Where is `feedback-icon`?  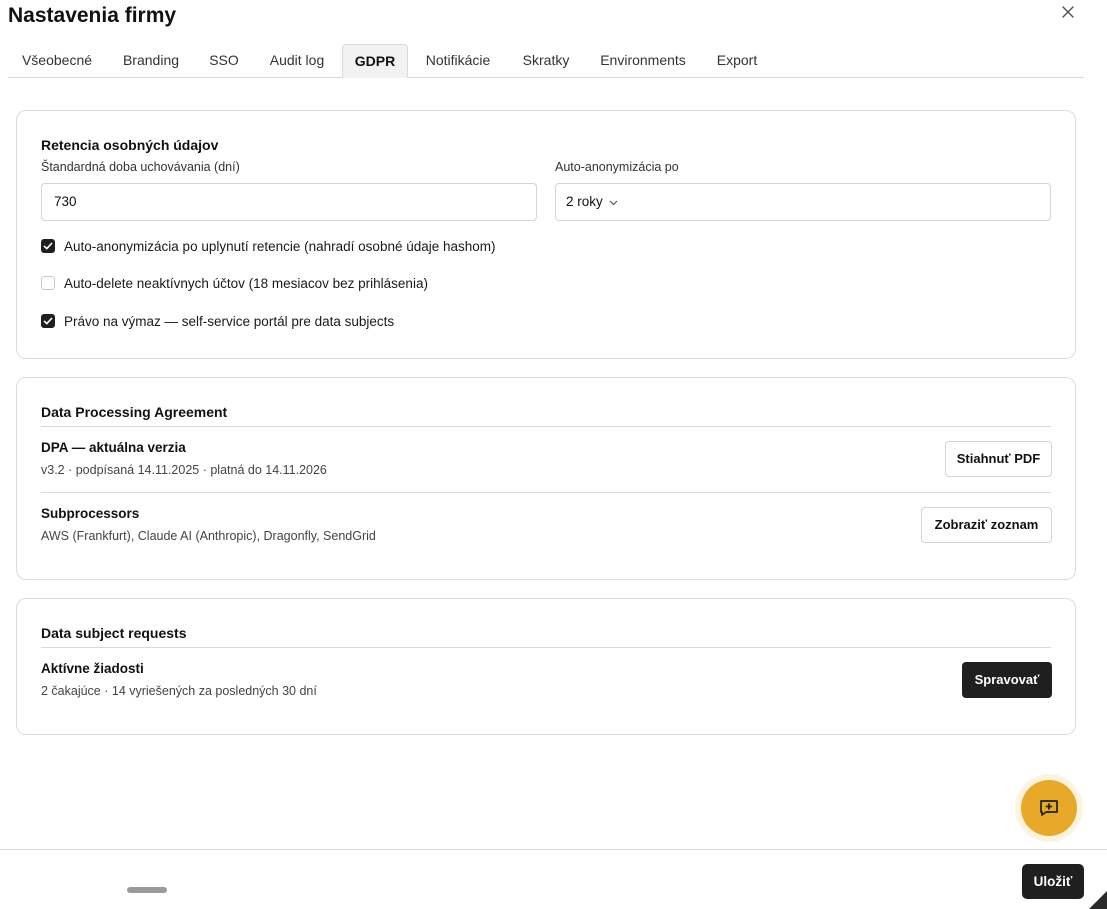 feedback-icon is located at coordinates (1049, 808).